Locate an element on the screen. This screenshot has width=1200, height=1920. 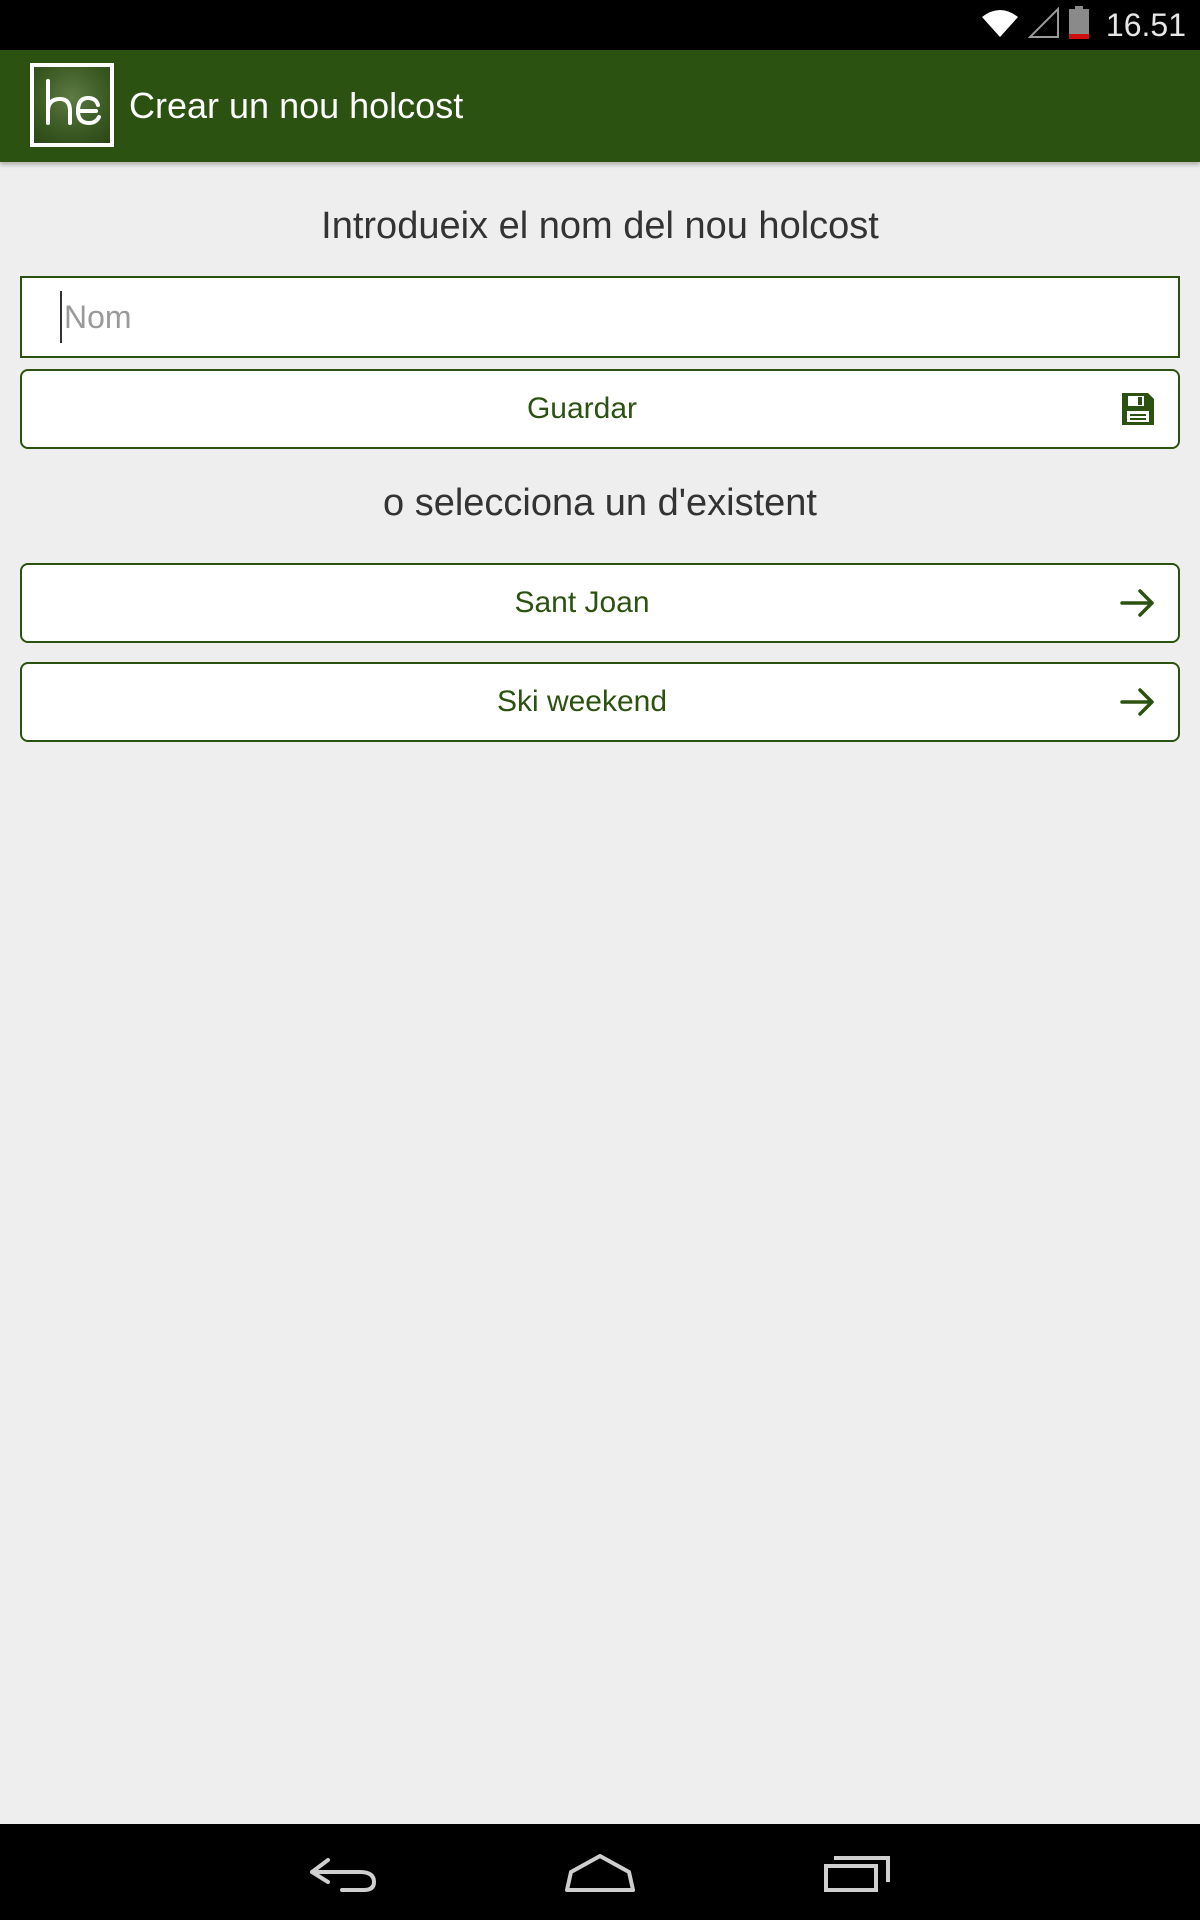
navigation-bar is located at coordinates (600, 1872).